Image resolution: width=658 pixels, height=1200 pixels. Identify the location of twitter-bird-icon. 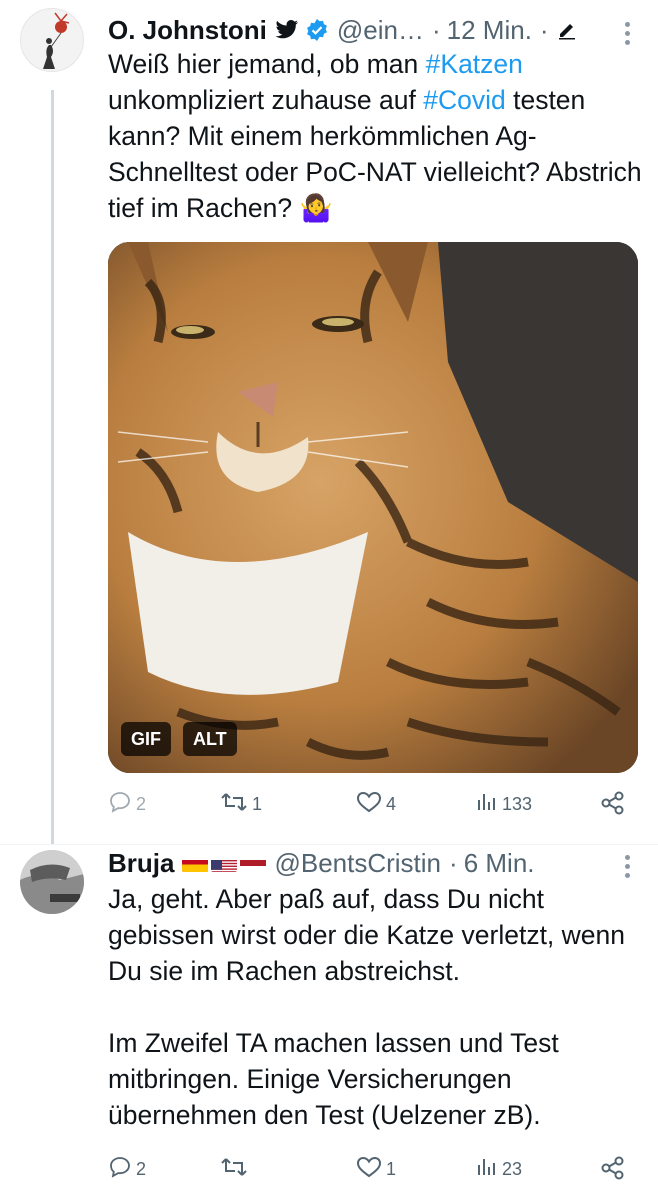
(287, 30).